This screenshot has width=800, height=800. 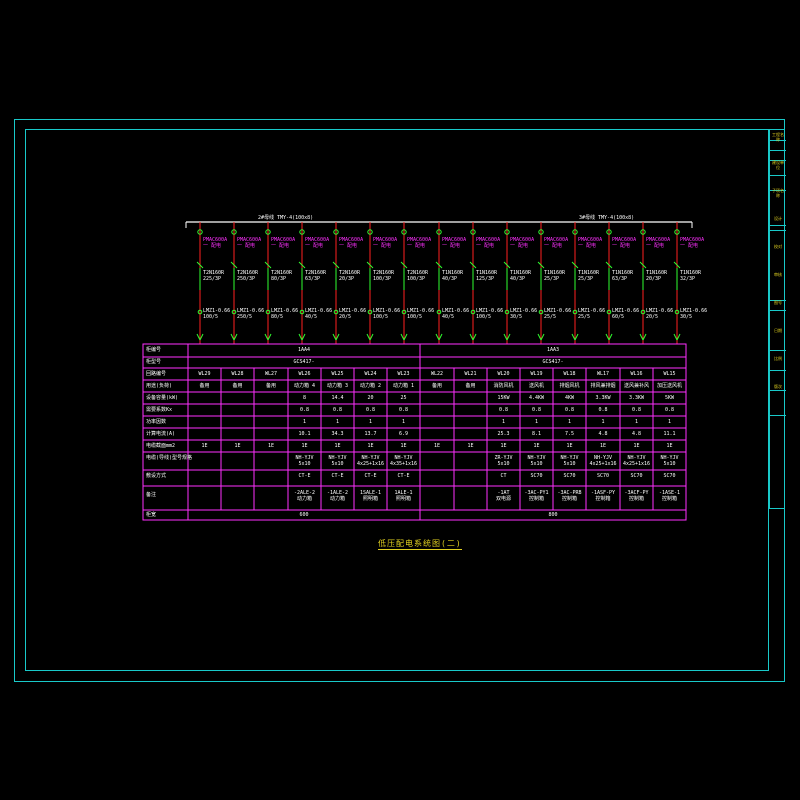 I want to click on table-row-label: 备注, so click(x=151, y=495).